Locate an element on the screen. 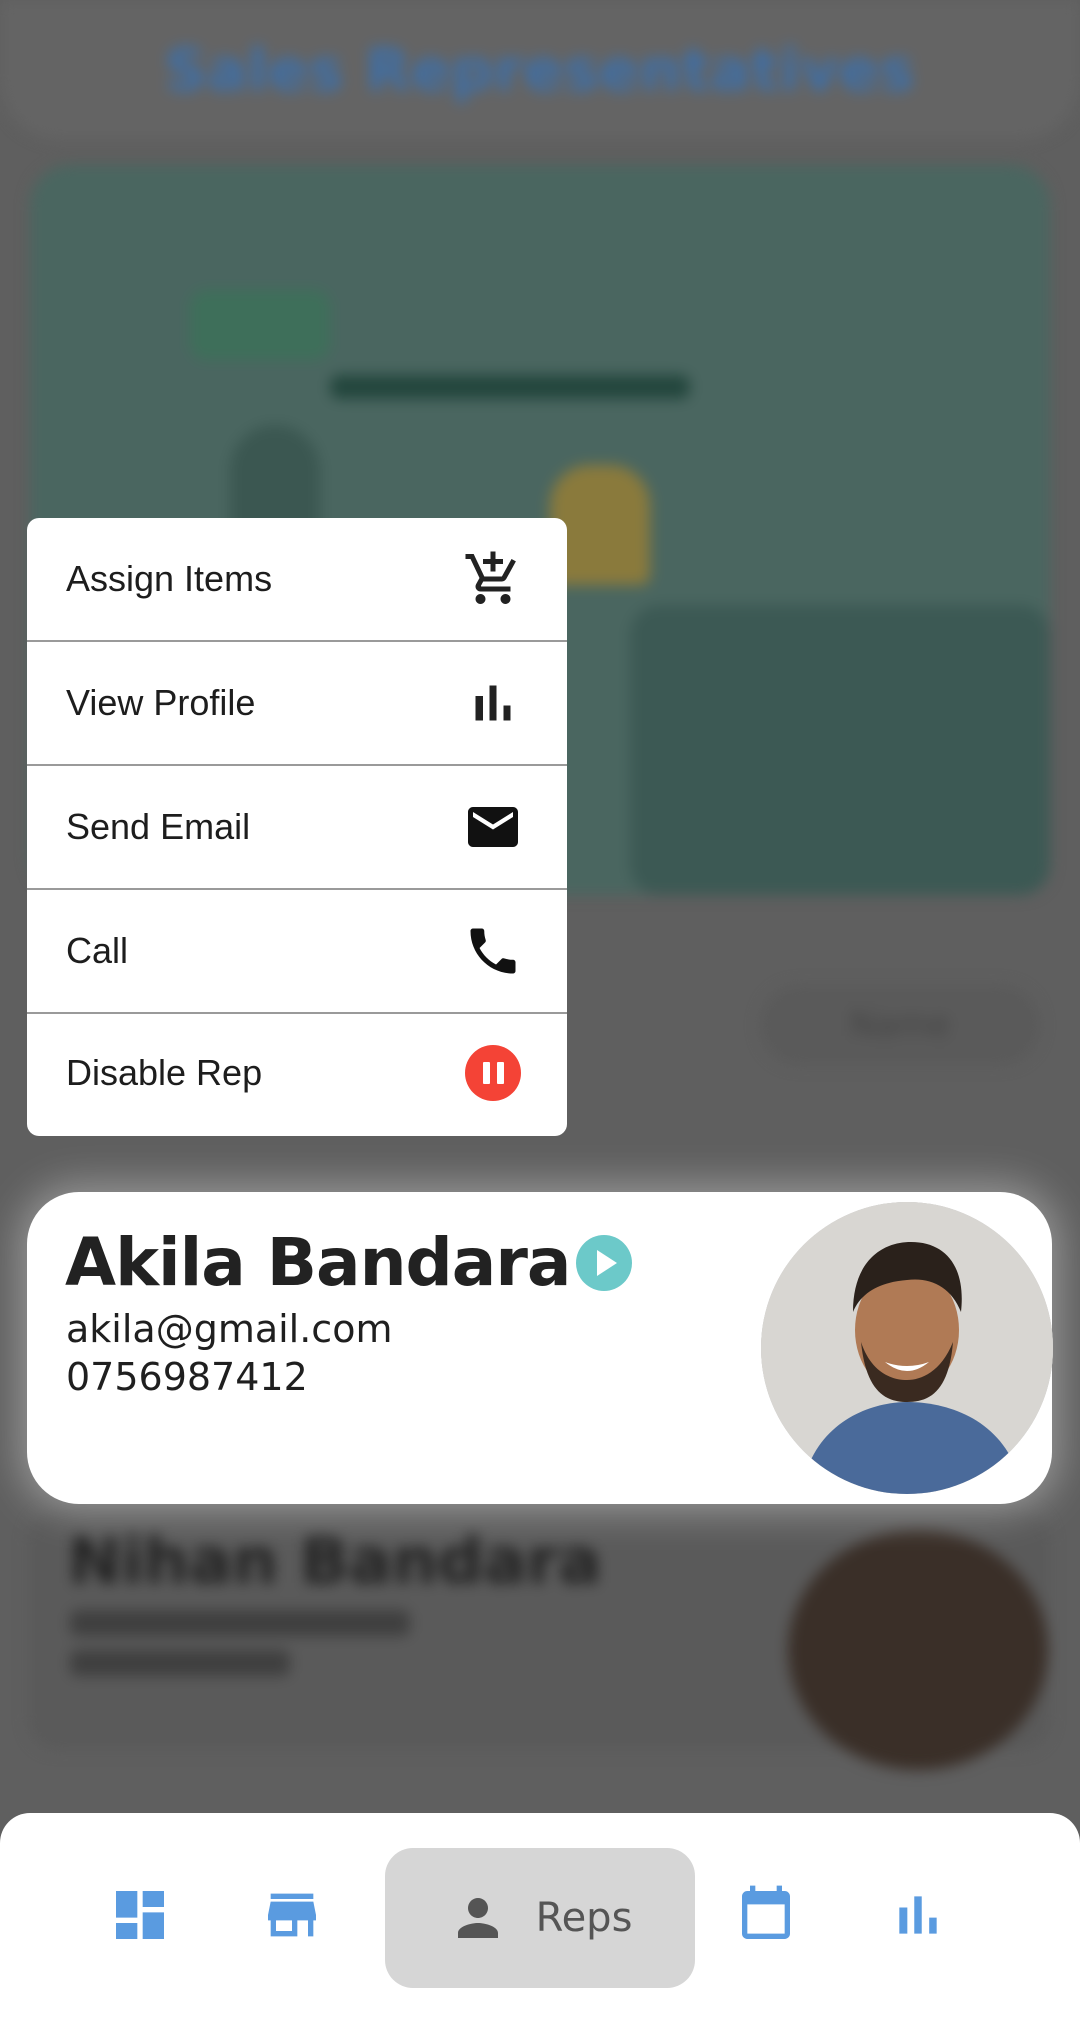 Image resolution: width=1080 pixels, height=2017 pixels. nav-dashboard is located at coordinates (140, 1915).